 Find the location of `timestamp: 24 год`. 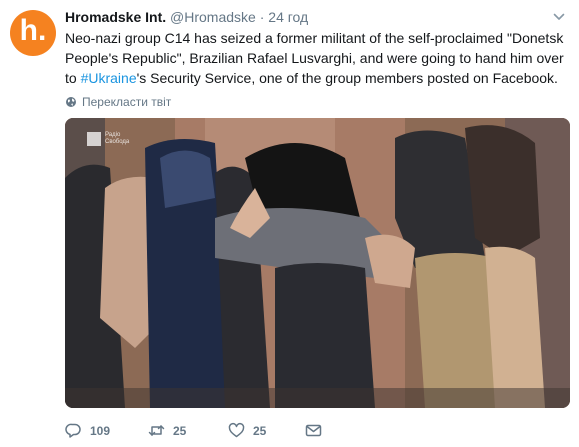

timestamp: 24 год is located at coordinates (288, 17).